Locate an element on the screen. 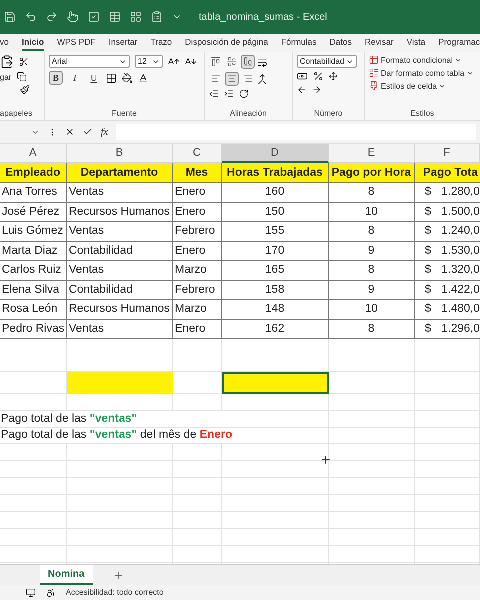 The height and width of the screenshot is (600, 480). ribbon-tab: Insertar is located at coordinates (123, 43).